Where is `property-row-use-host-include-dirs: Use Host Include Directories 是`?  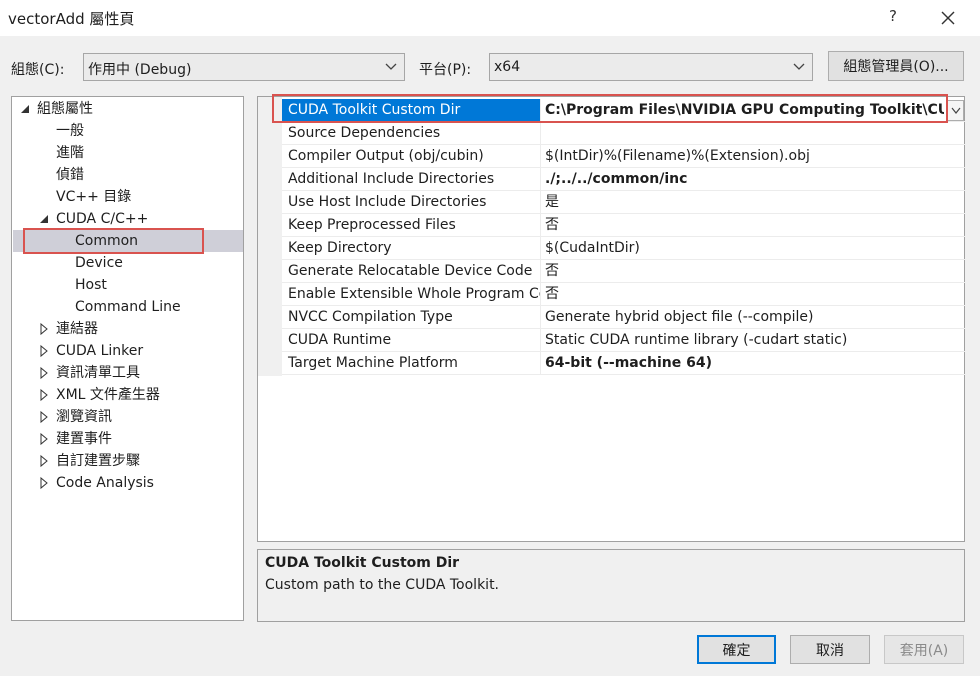 property-row-use-host-include-dirs: Use Host Include Directories 是 is located at coordinates (623, 202).